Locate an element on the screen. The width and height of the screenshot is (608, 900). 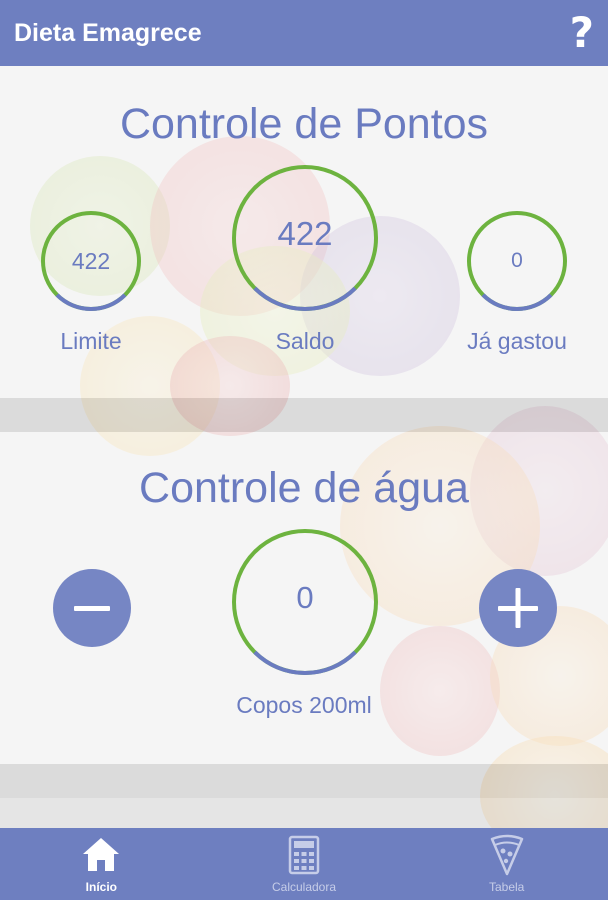
bottom-strip is located at coordinates (304, 813).